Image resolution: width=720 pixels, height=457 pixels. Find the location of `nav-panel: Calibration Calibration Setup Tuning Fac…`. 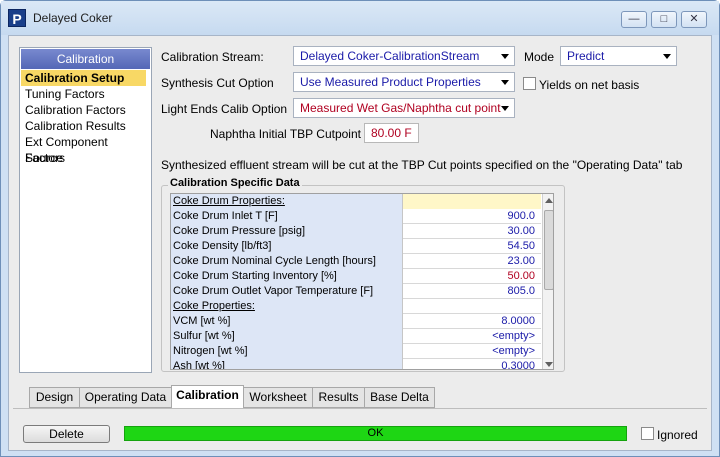

nav-panel: Calibration Calibration Setup Tuning Fac… is located at coordinates (85, 210).